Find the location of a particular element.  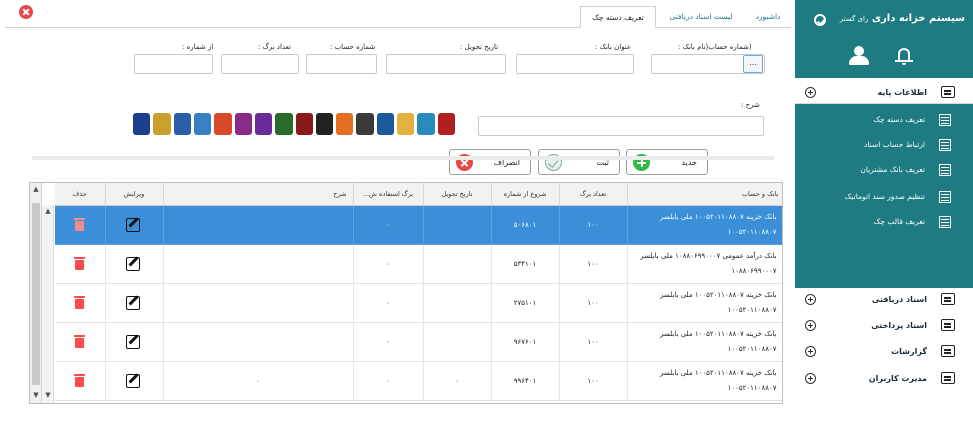

sidebar-section-basic-info: اطلاعات پایه is located at coordinates (884, 93).